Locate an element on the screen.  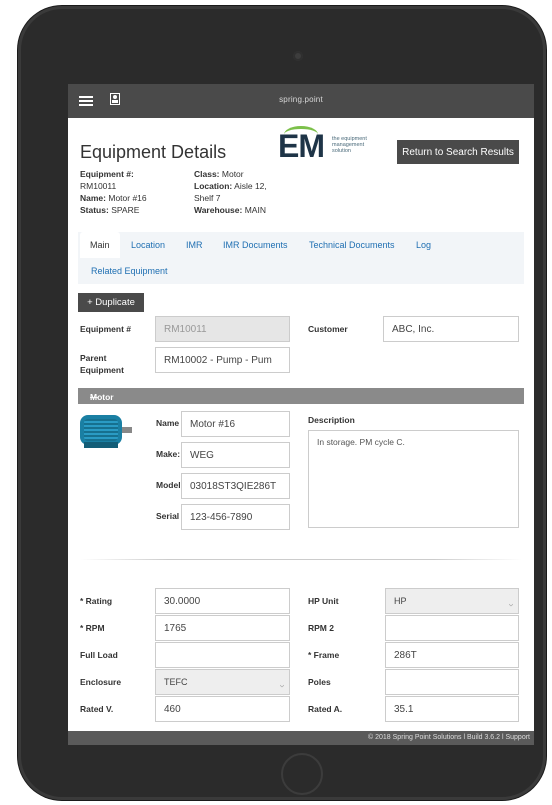
tab-imr-documents: IMR Documents is located at coordinates (255, 245).